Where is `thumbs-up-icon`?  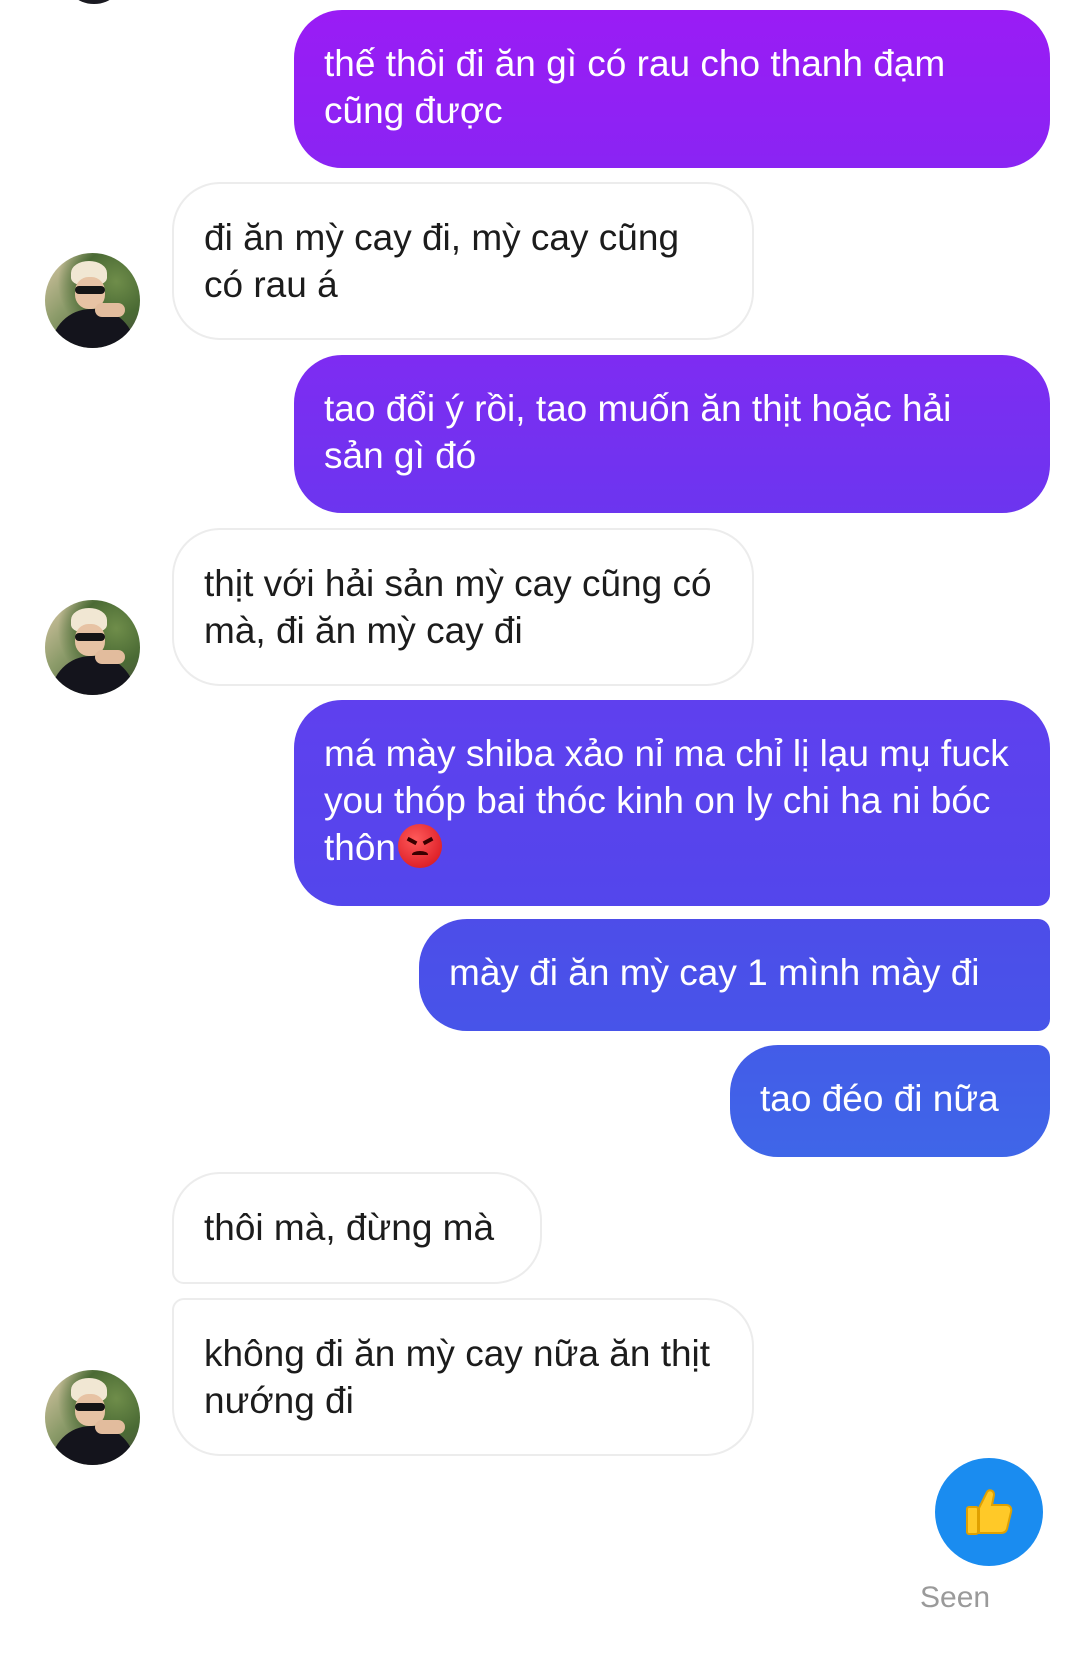 thumbs-up-icon is located at coordinates (989, 1512).